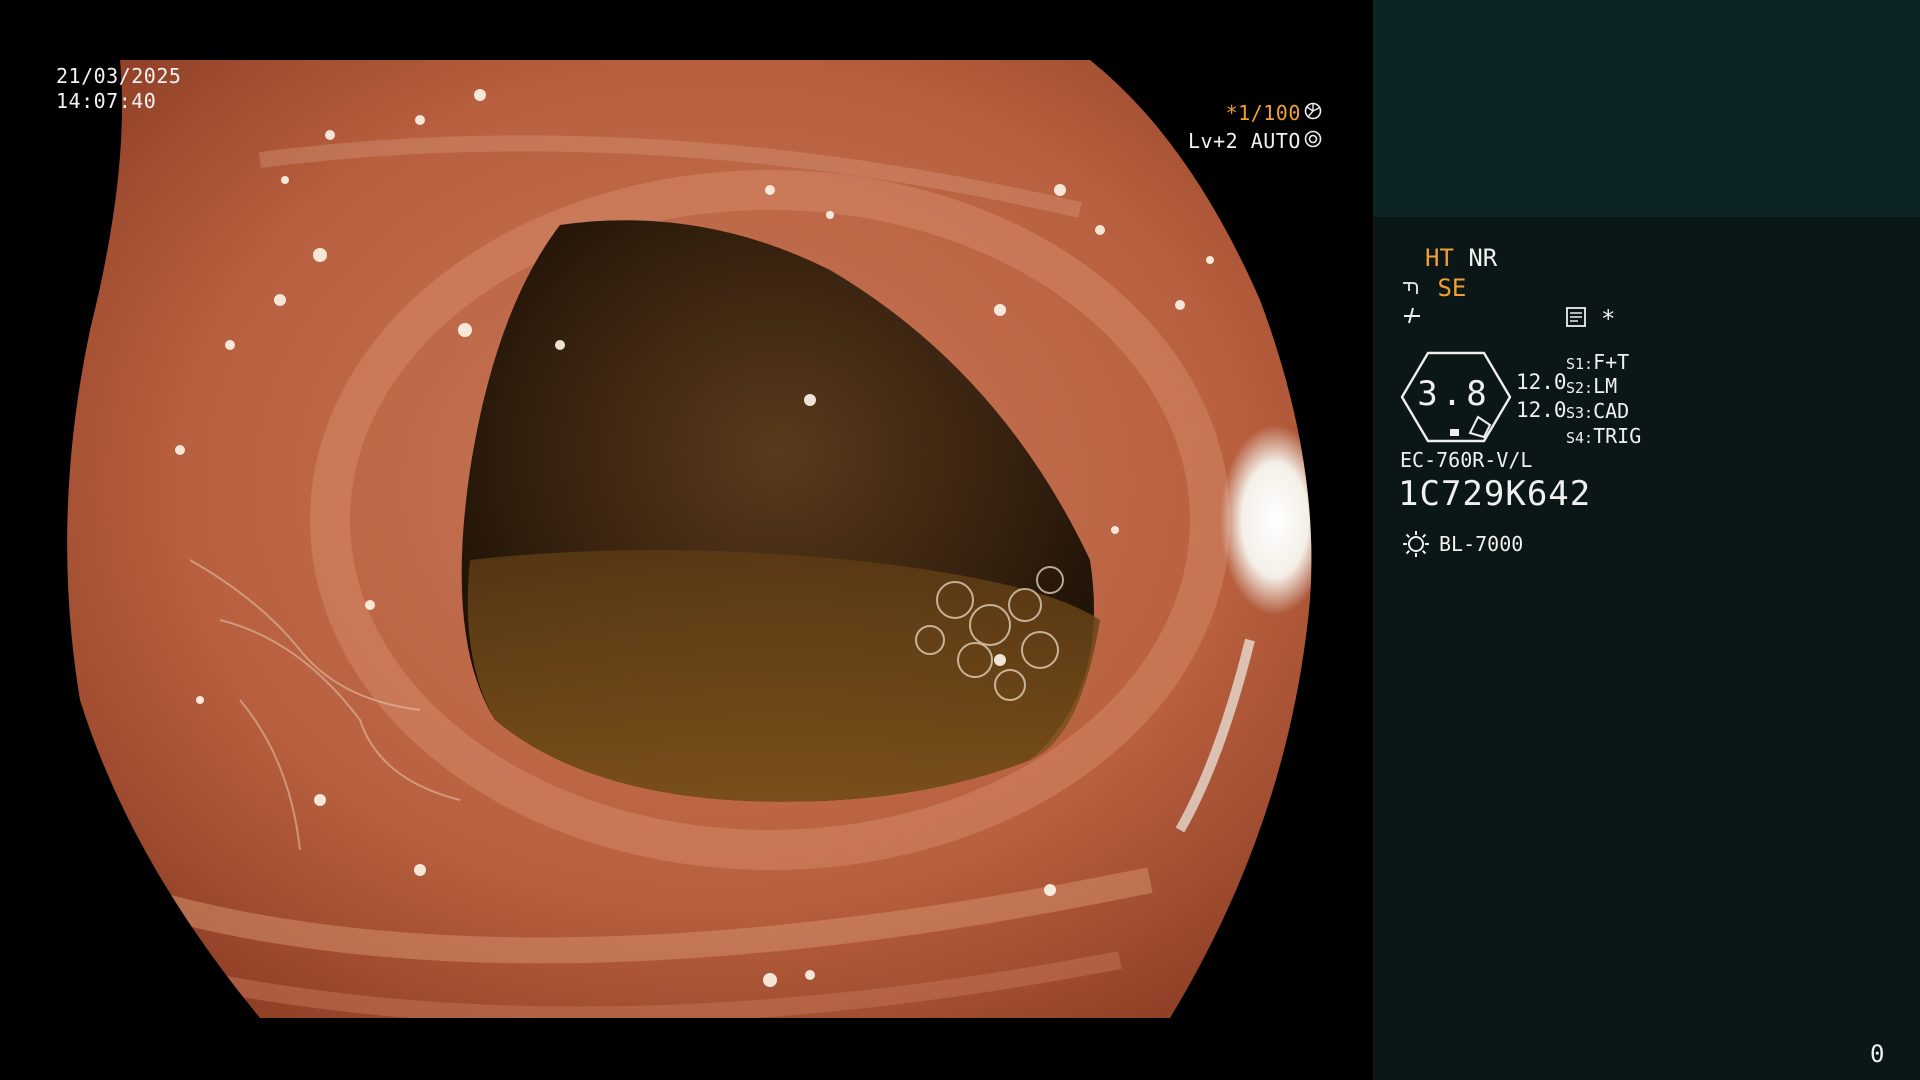 This screenshot has height=1080, width=1920. Describe the element at coordinates (1576, 320) in the screenshot. I see `memo-icon` at that location.